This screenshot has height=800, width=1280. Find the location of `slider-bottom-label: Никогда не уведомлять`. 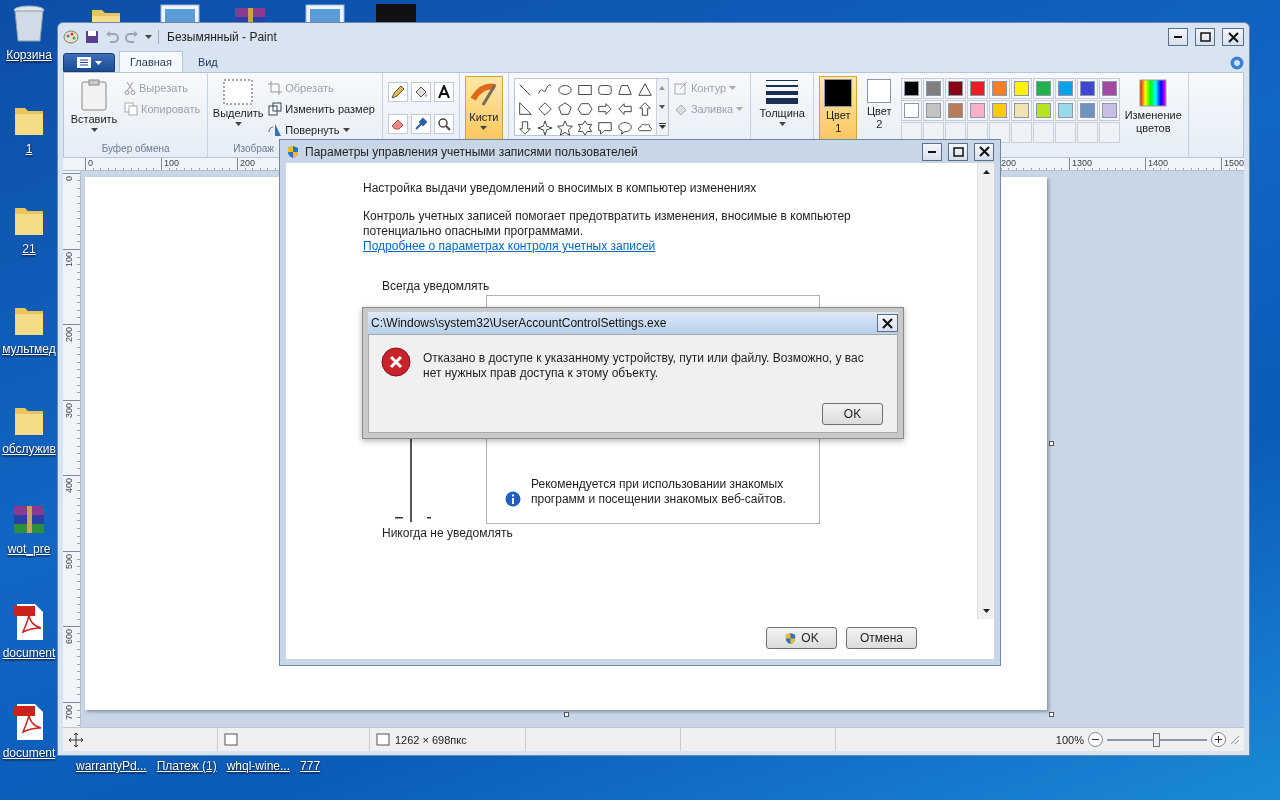

slider-bottom-label: Никогда не уведомлять is located at coordinates (447, 533).